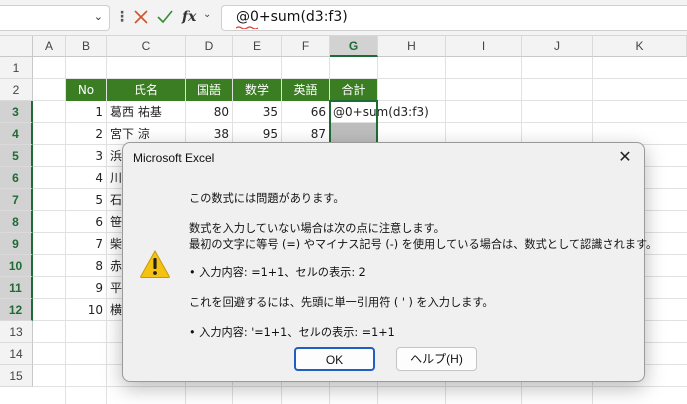 Image resolution: width=687 pixels, height=404 pixels. Describe the element at coordinates (209, 112) in the screenshot. I see `table-cell: 80` at that location.